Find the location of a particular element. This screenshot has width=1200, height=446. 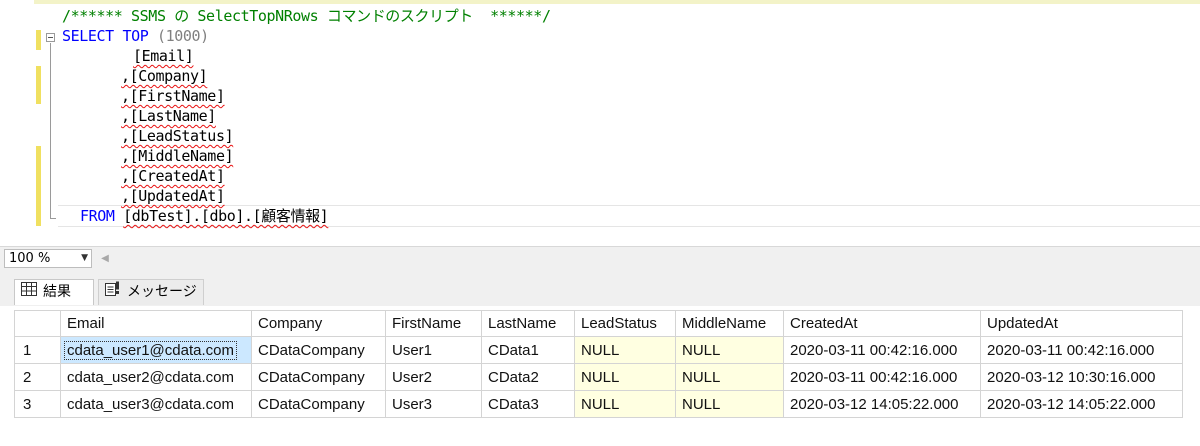

table-cell: 2020-03-12 10:30:16.000 is located at coordinates (1081, 377).